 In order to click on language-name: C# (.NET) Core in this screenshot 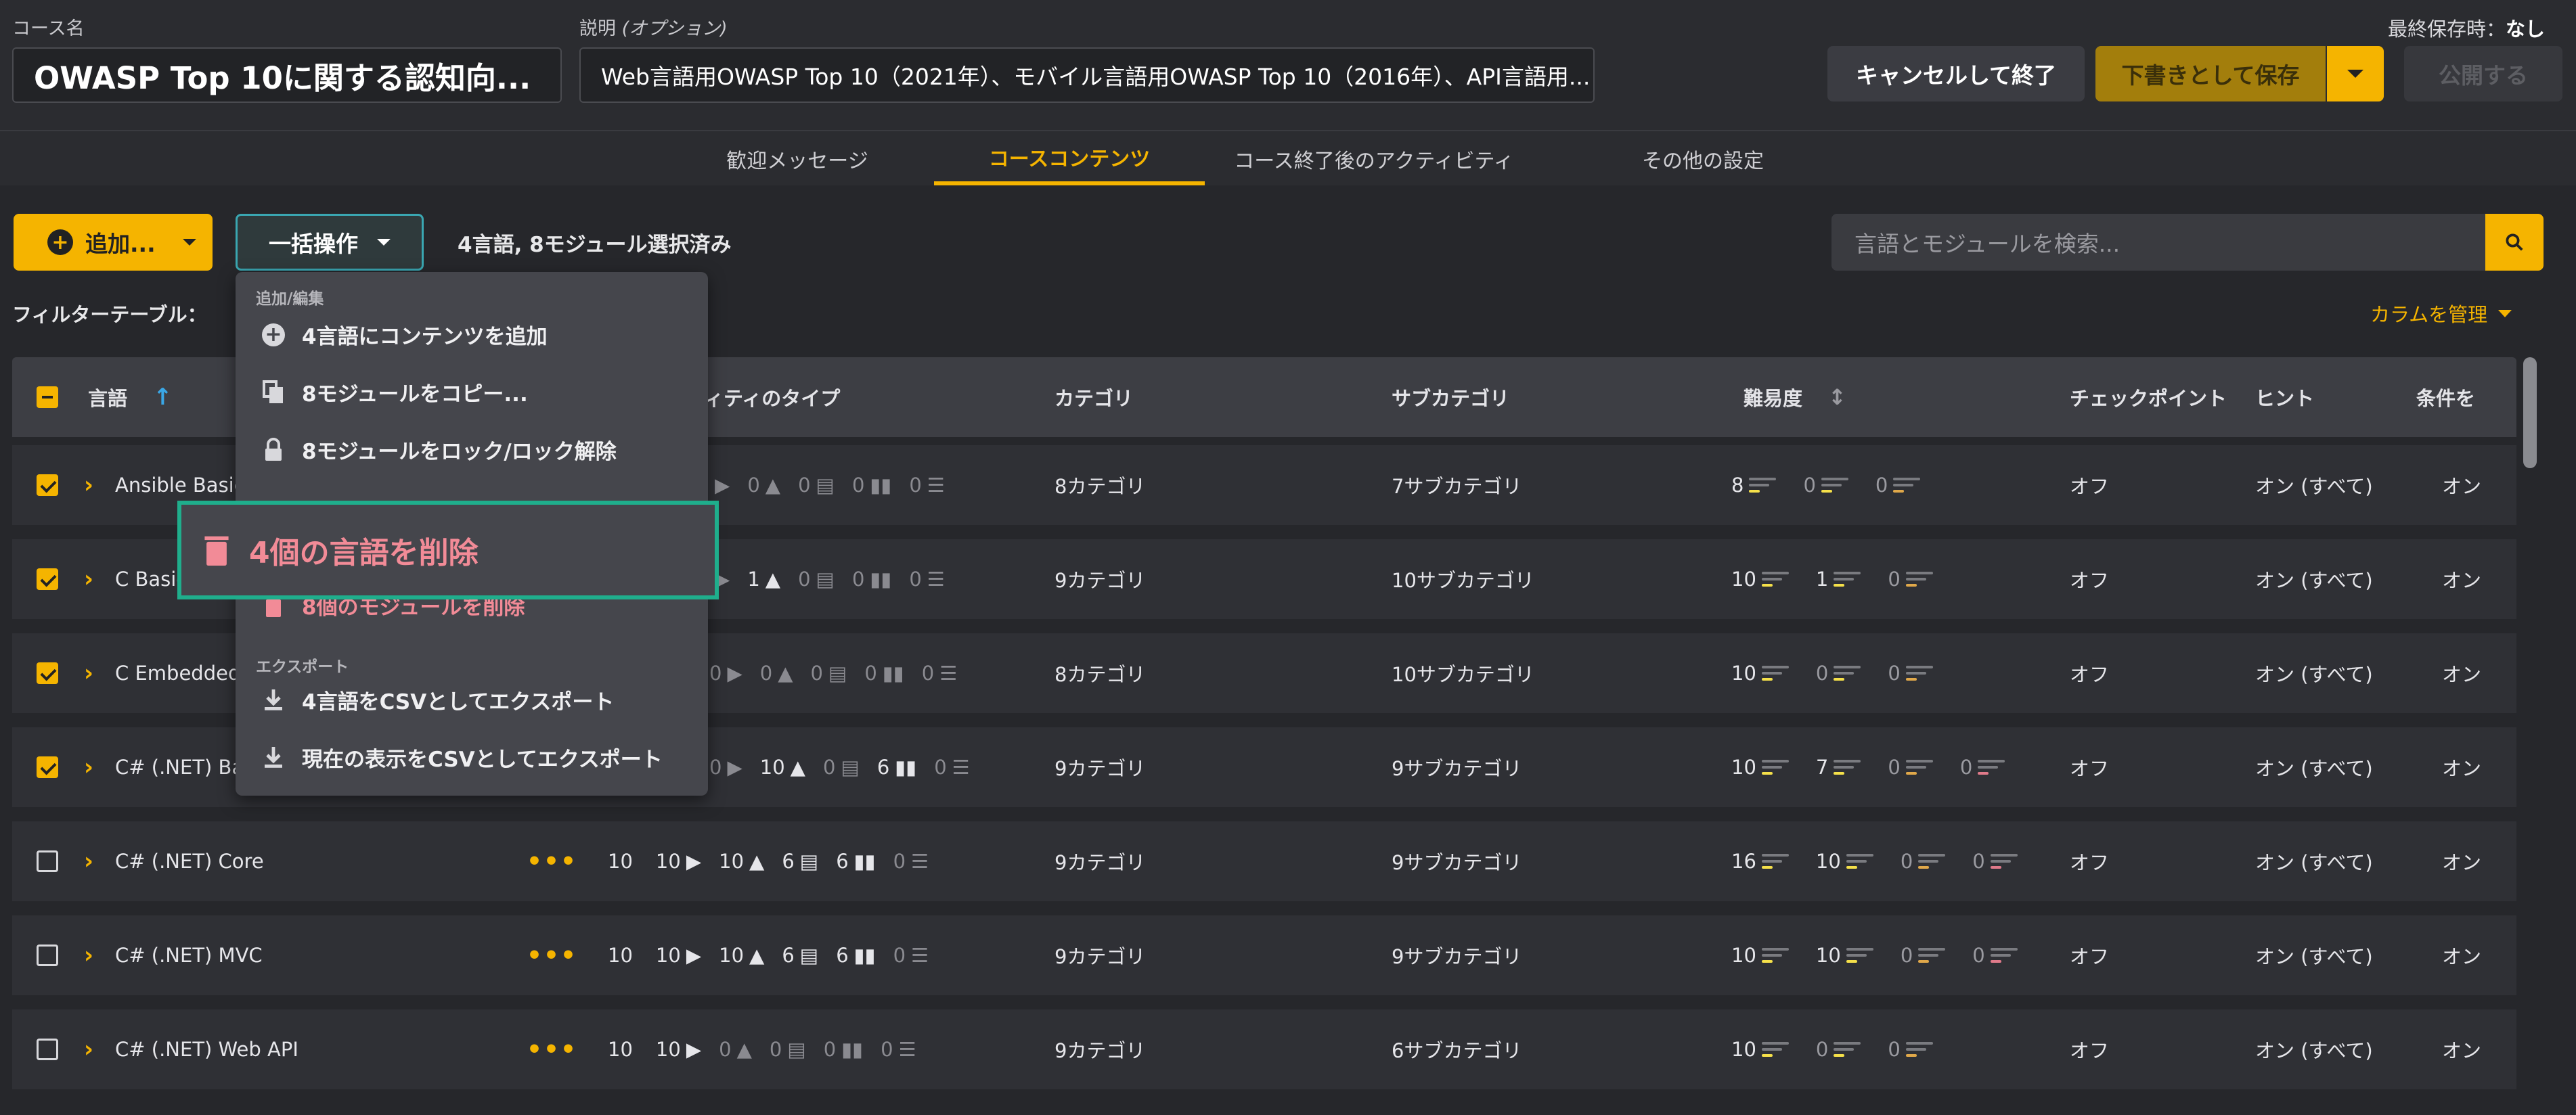, I will do `click(190, 861)`.